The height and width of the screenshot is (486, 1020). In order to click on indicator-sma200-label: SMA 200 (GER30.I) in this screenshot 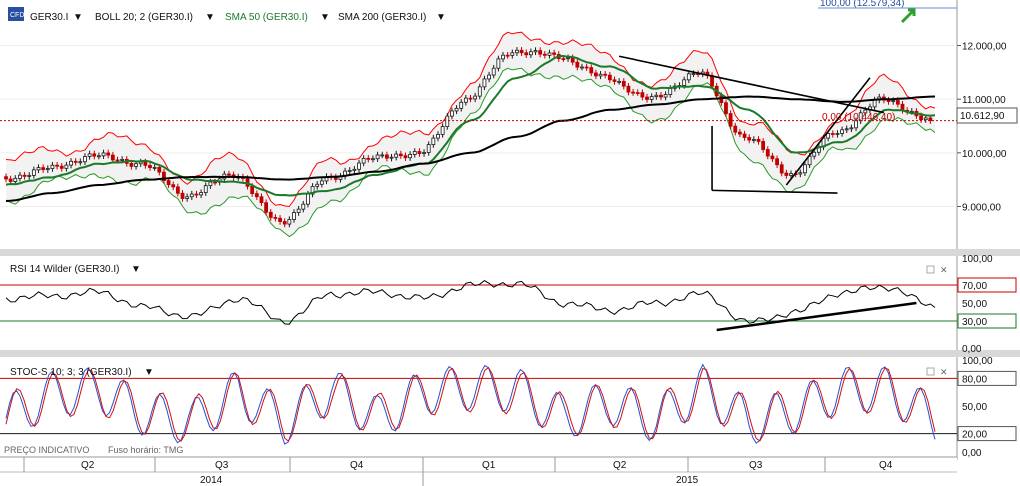, I will do `click(382, 17)`.